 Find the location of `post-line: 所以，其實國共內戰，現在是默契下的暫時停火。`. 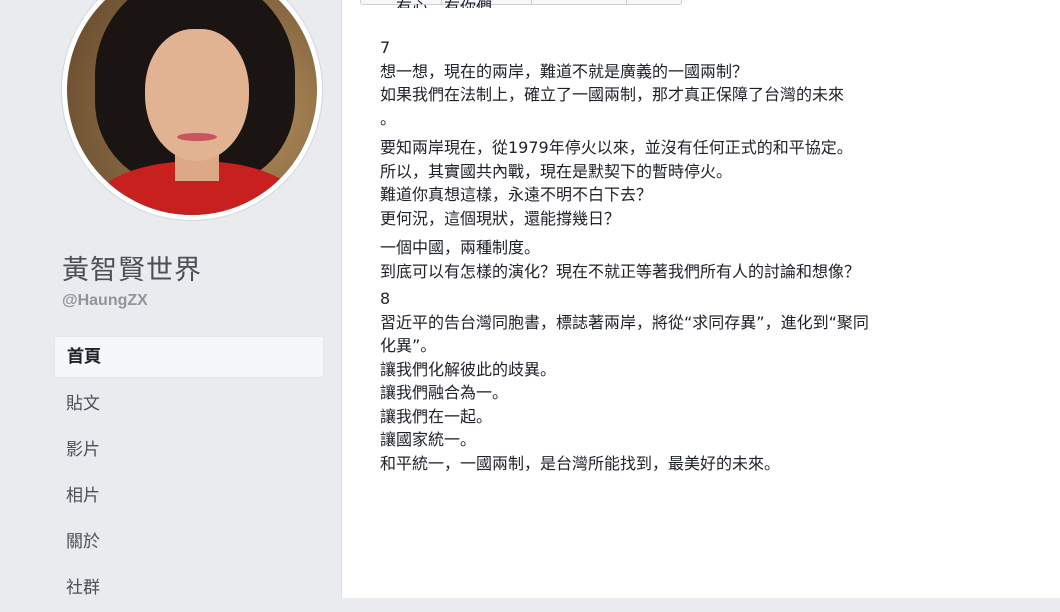

post-line: 所以，其實國共內戰，現在是默契下的暫時停火。 is located at coordinates (556, 171).